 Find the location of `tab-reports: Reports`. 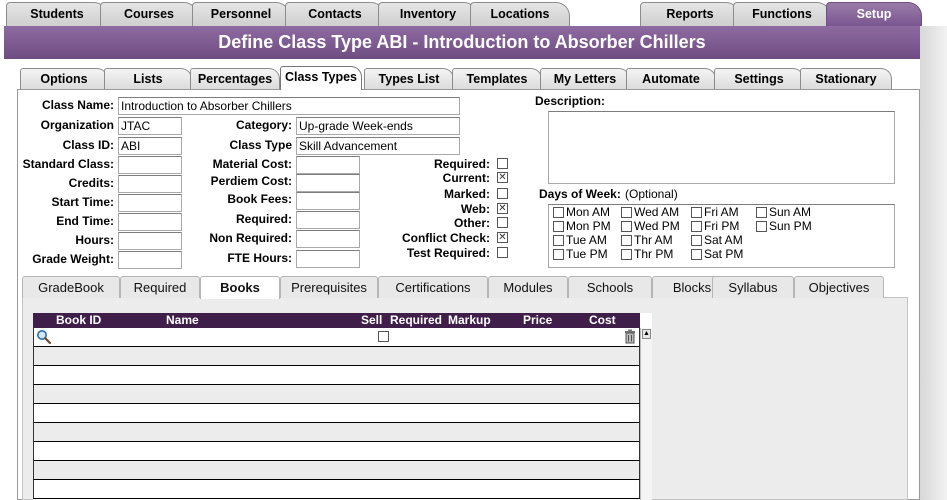

tab-reports: Reports is located at coordinates (690, 14).